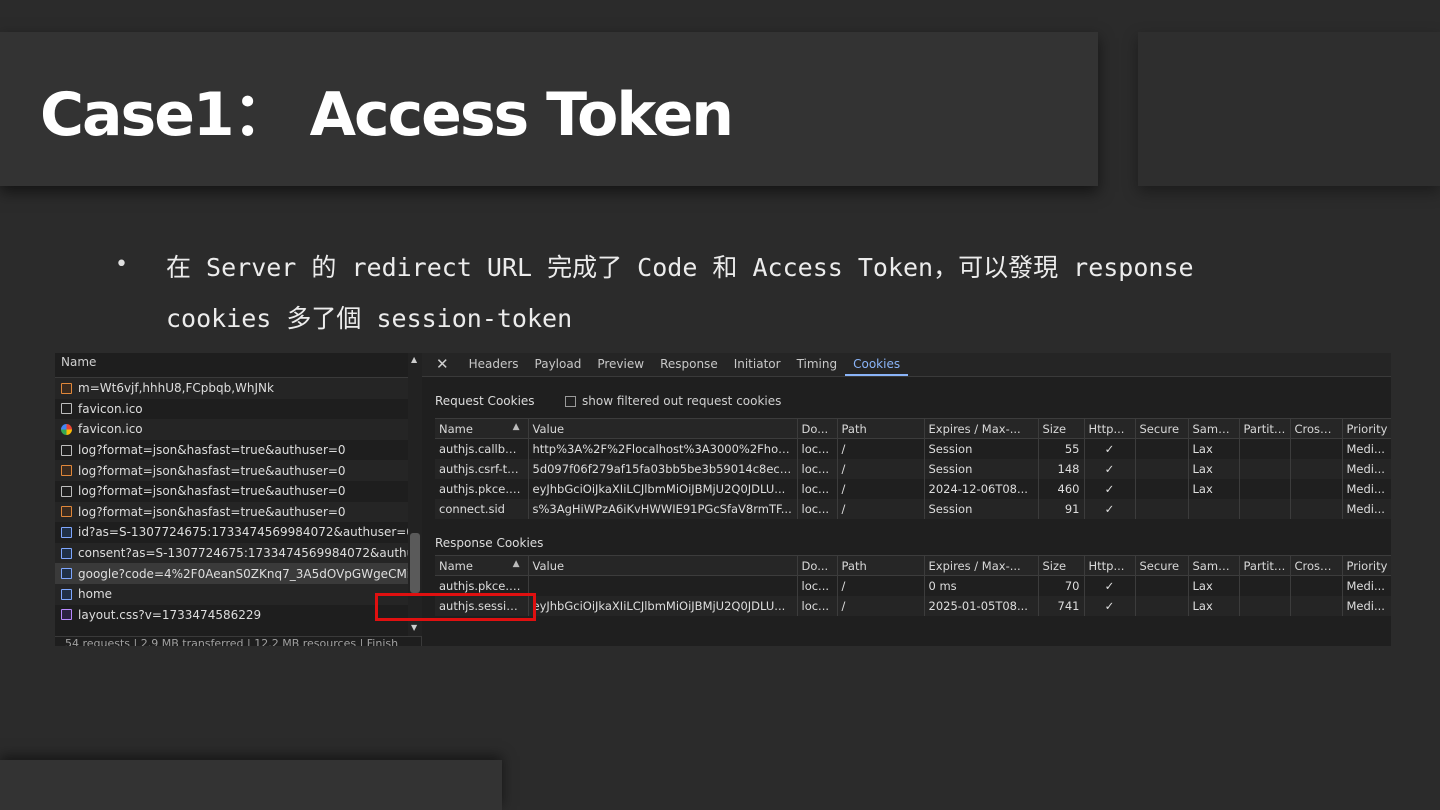 Image resolution: width=1440 pixels, height=810 pixels. I want to click on request-name: favicon.ico, so click(110, 429).